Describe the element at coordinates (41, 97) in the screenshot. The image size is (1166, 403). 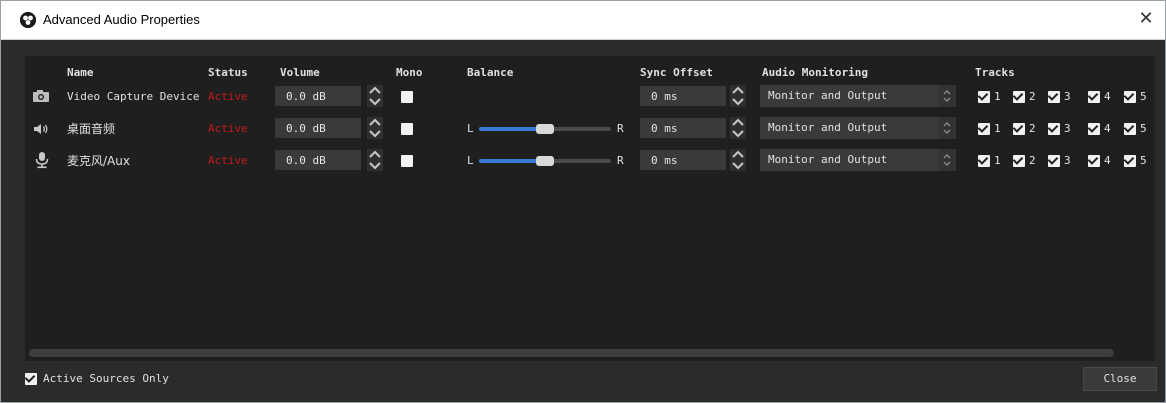
I see `camera-icon` at that location.